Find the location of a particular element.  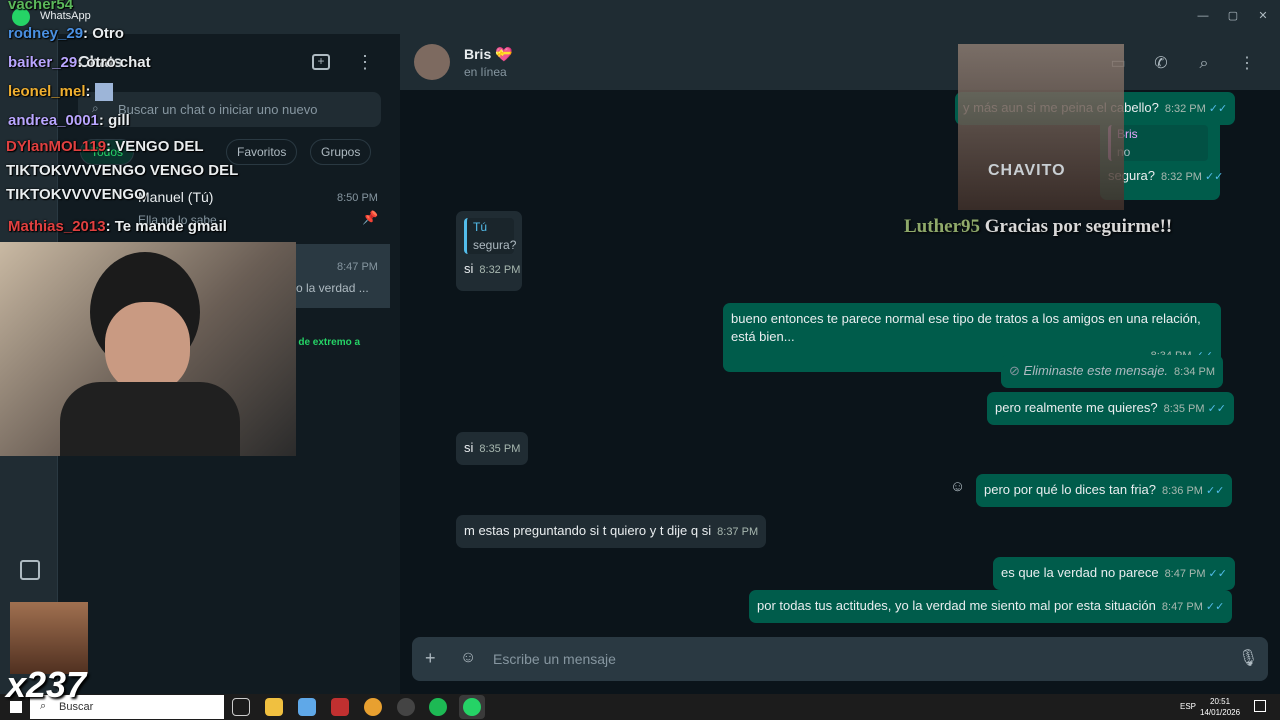

cam-label: CHAVITO is located at coordinates (1027, 170).